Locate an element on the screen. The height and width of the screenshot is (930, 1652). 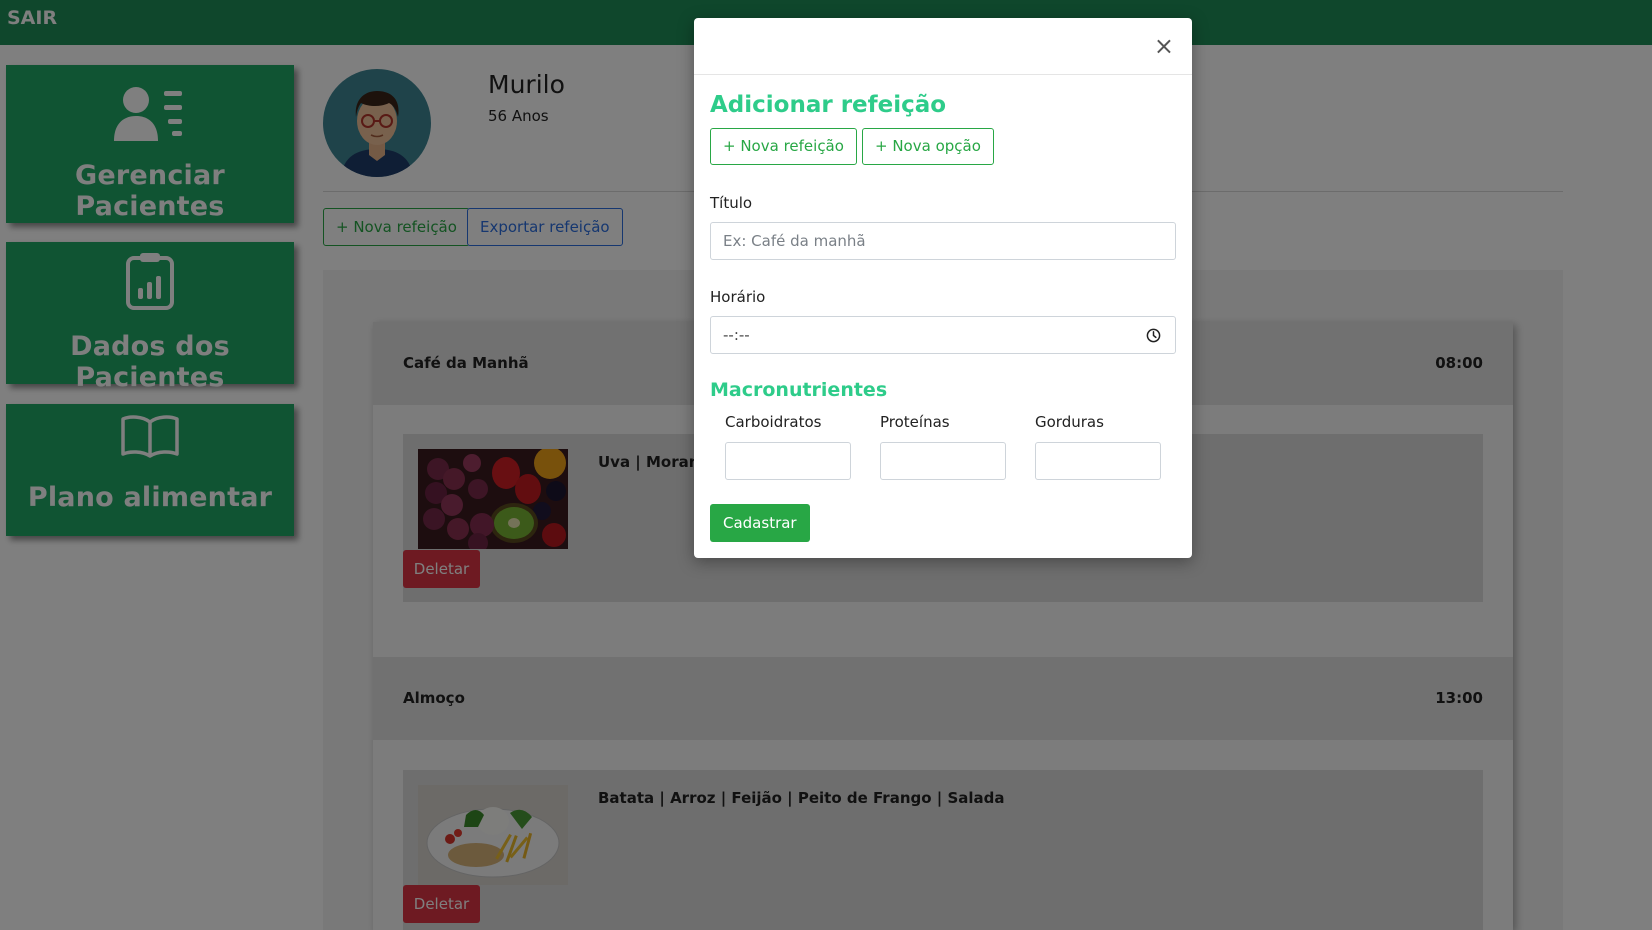
close-icon: × is located at coordinates (1164, 46).